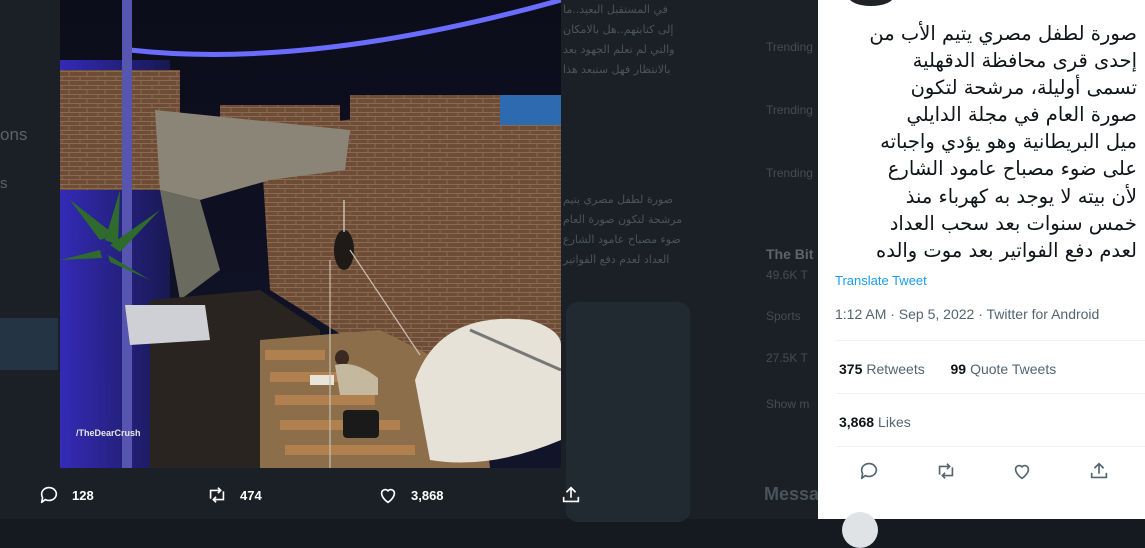 Image resolution: width=1145 pixels, height=548 pixels. Describe the element at coordinates (787, 358) in the screenshot. I see `background-trend-count: 27.5K T` at that location.